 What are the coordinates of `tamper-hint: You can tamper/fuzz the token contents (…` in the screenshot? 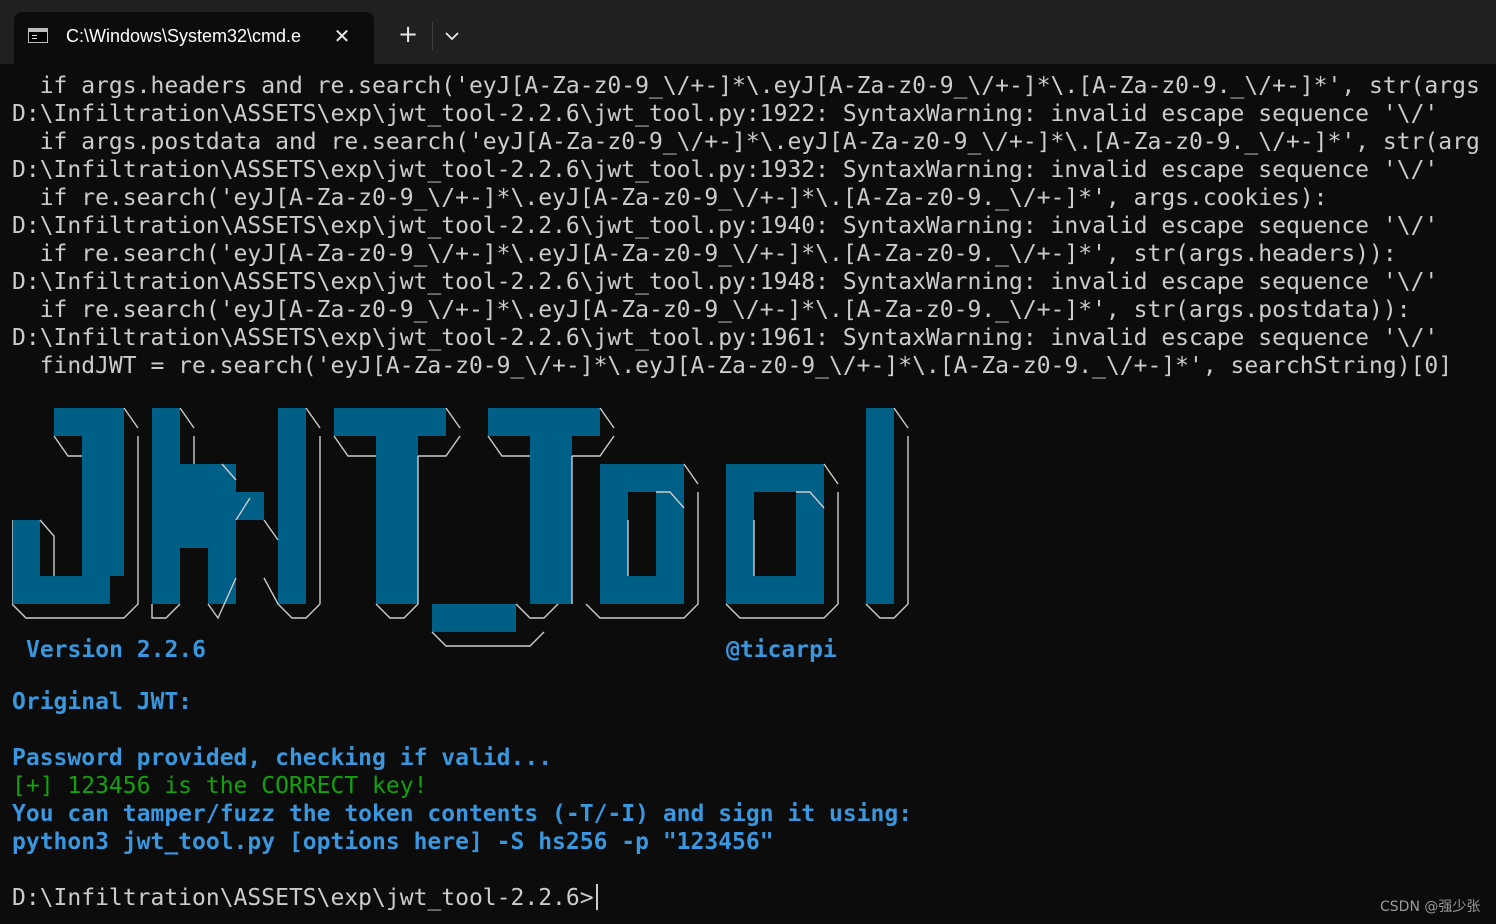 It's located at (462, 814).